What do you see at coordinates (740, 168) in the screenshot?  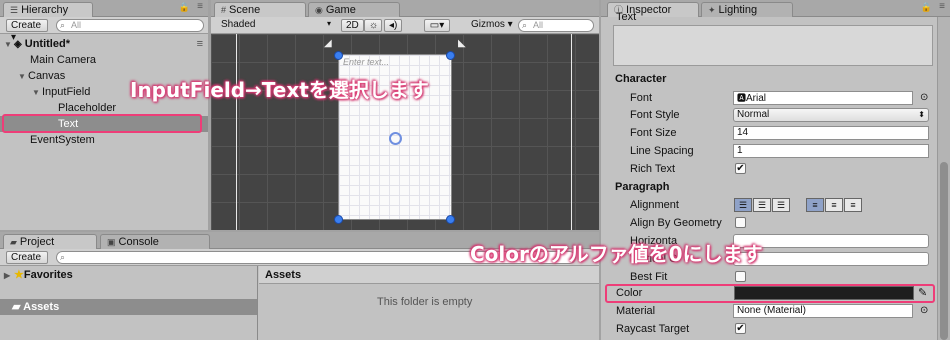 I see `rich-text-checkbox: ✔` at bounding box center [740, 168].